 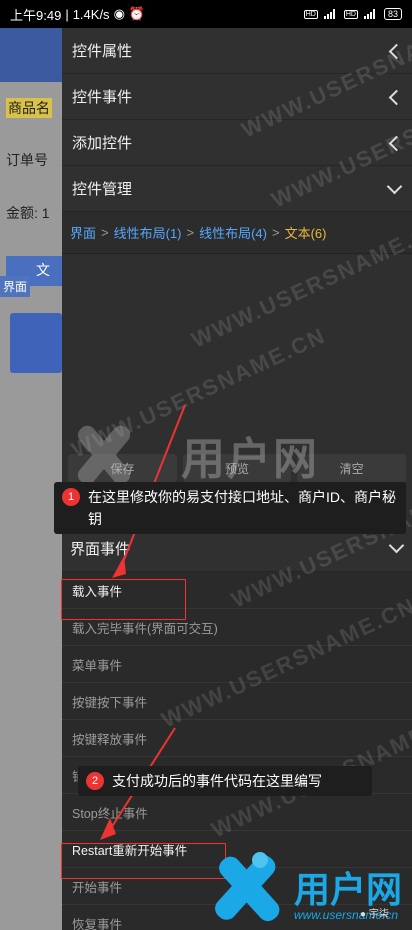 What do you see at coordinates (310, 14) in the screenshot?
I see `hd-icon: HD` at bounding box center [310, 14].